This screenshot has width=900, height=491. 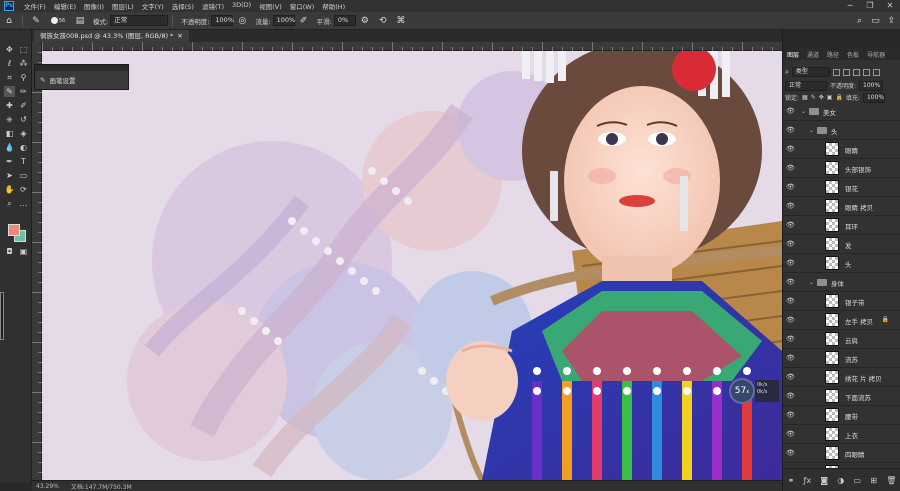 What do you see at coordinates (813, 54) in the screenshot?
I see `panel-tab: 通道` at bounding box center [813, 54].